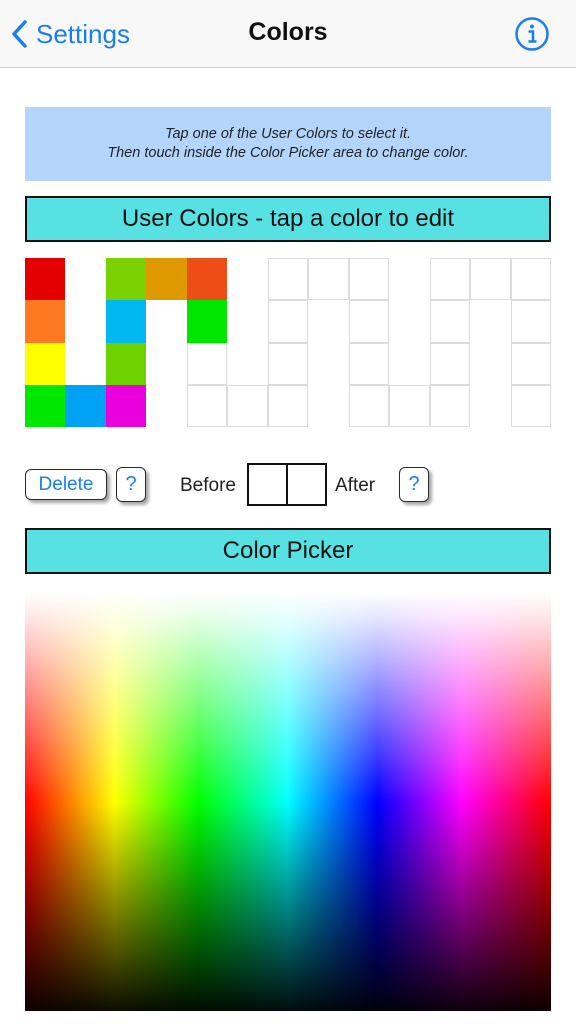 The width and height of the screenshot is (576, 1024). What do you see at coordinates (355, 485) in the screenshot?
I see `after-label: After` at bounding box center [355, 485].